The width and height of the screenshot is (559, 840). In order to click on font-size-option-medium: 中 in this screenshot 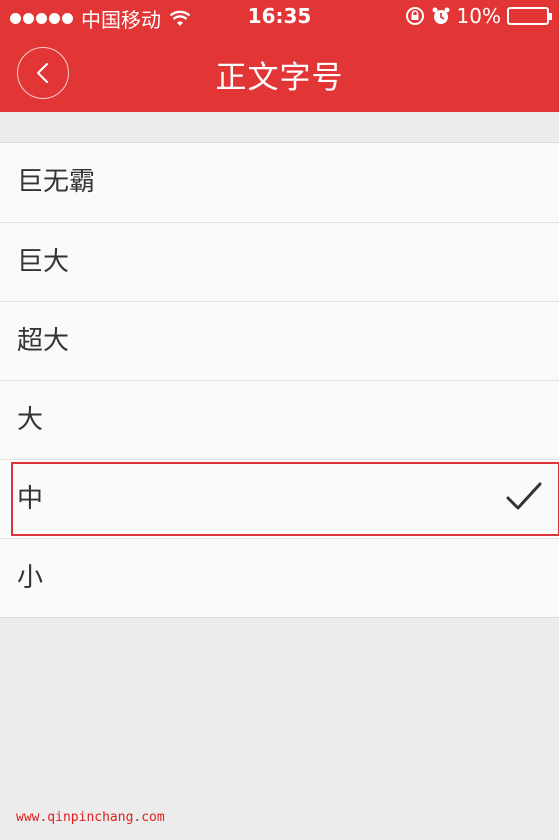, I will do `click(279, 498)`.